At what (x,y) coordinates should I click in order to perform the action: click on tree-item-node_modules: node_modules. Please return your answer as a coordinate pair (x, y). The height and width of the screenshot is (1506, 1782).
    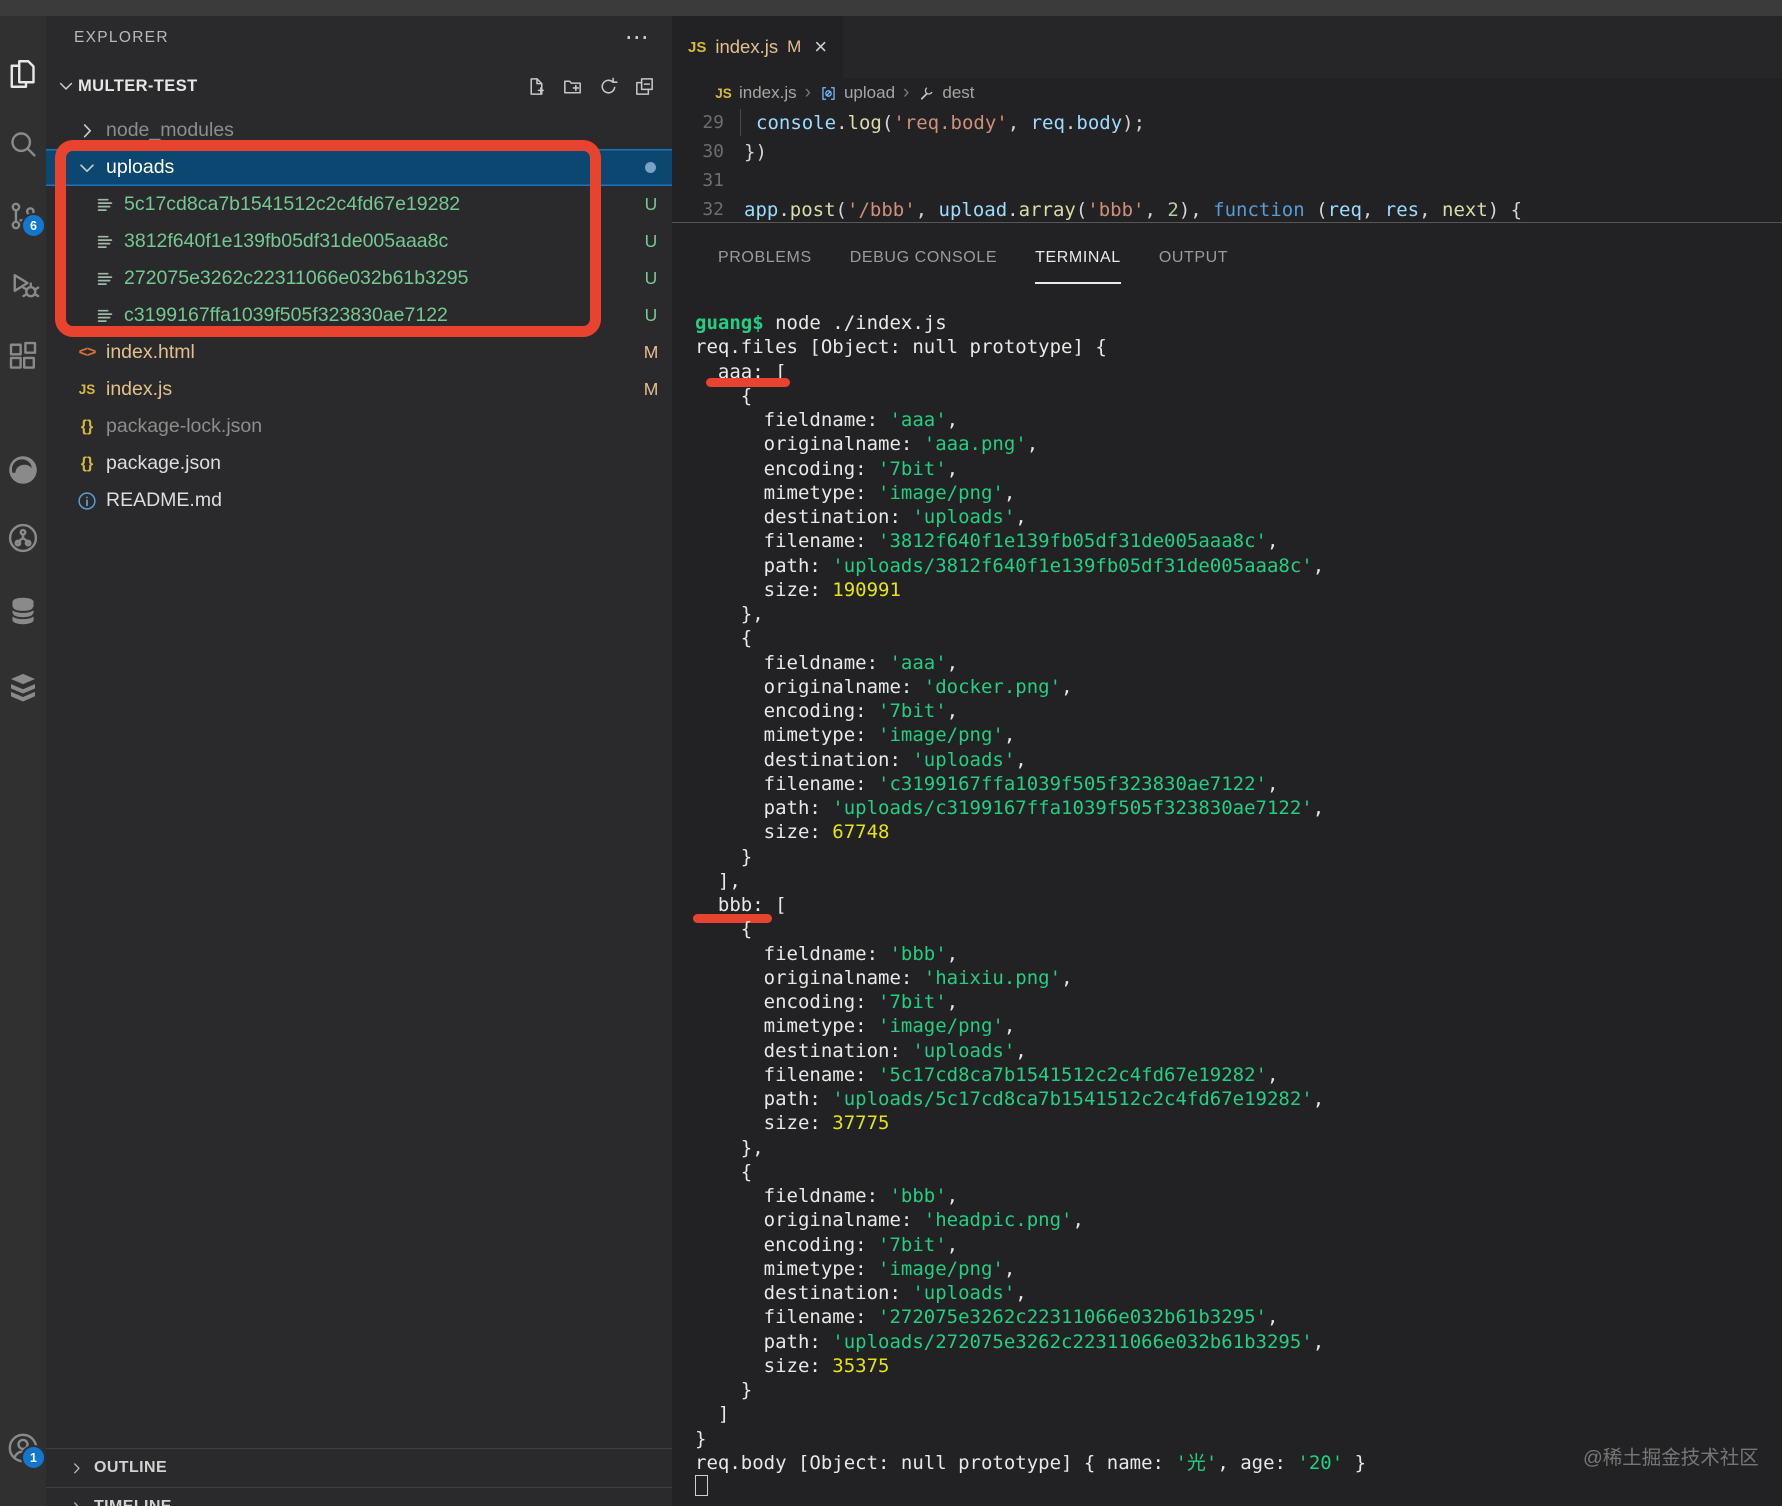
    Looking at the image, I should click on (359, 130).